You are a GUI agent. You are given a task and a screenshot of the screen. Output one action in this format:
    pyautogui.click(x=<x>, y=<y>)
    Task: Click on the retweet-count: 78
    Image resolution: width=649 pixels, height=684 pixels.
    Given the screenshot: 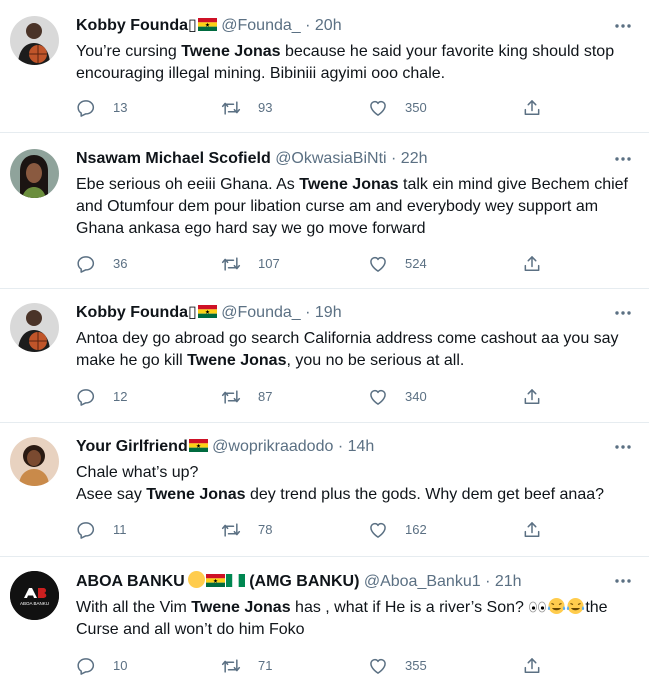 What is the action you would take?
    pyautogui.click(x=265, y=529)
    